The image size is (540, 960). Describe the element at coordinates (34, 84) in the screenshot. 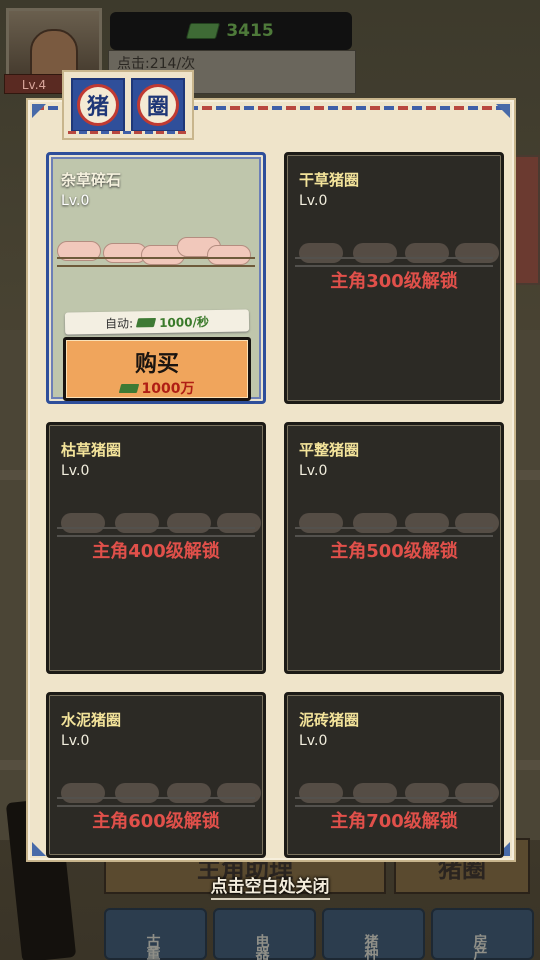

I see `player-level-badge: Lv.4` at that location.